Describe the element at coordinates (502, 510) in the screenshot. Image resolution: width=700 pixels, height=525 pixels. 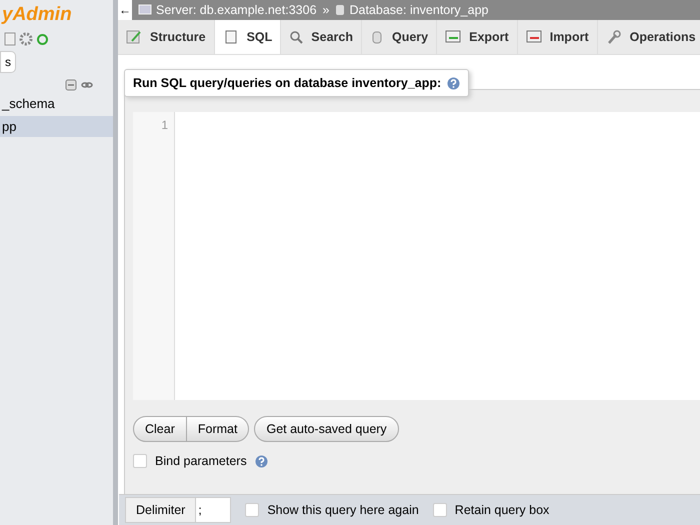
I see `checkbox-label: Retain query box` at that location.